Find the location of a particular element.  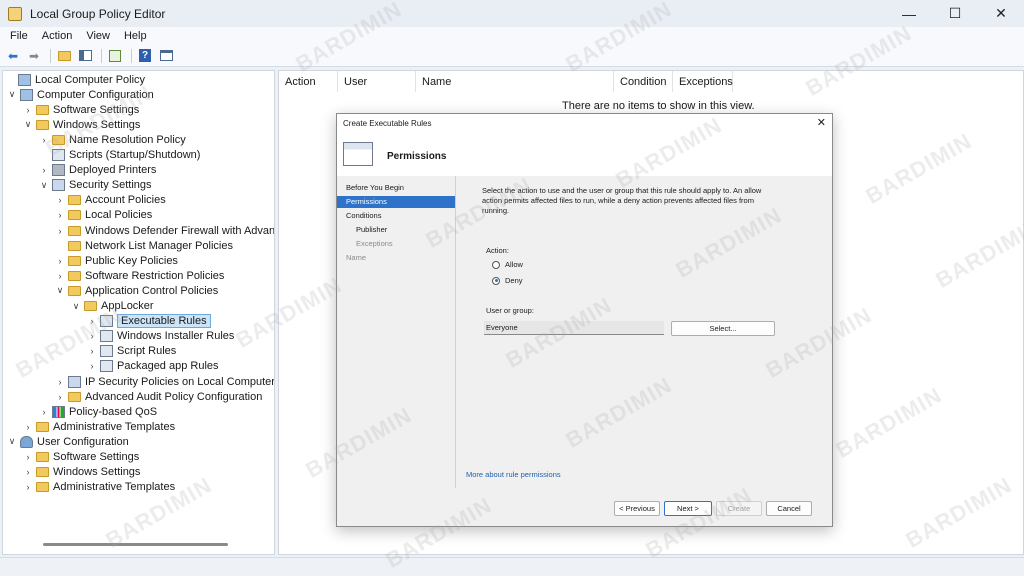

step-permissions: Permissions is located at coordinates (396, 202).